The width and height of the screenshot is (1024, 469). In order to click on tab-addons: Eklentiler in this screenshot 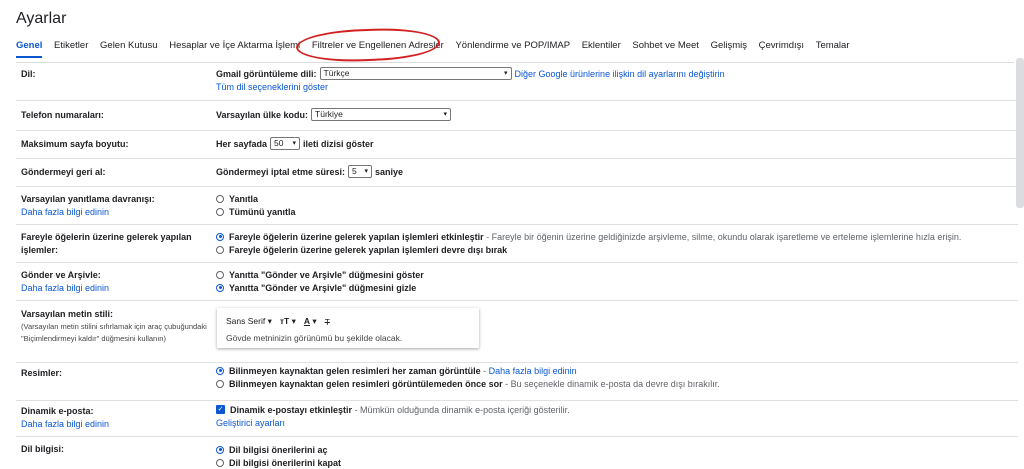, I will do `click(601, 45)`.